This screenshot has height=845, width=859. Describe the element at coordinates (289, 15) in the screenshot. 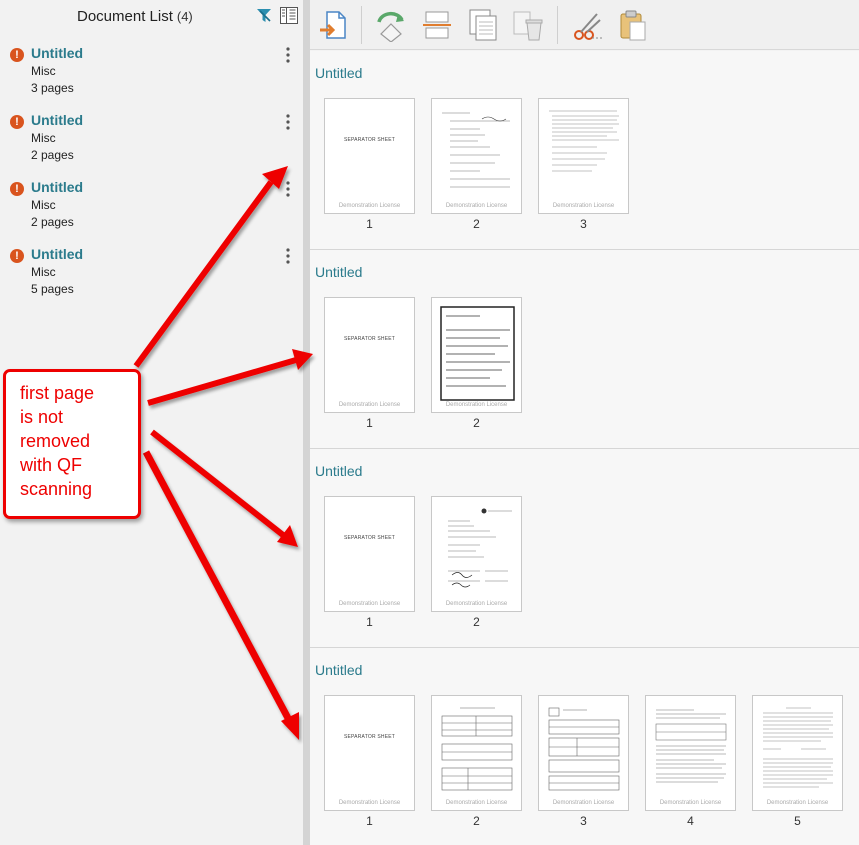

I see `column-layout-icon` at that location.